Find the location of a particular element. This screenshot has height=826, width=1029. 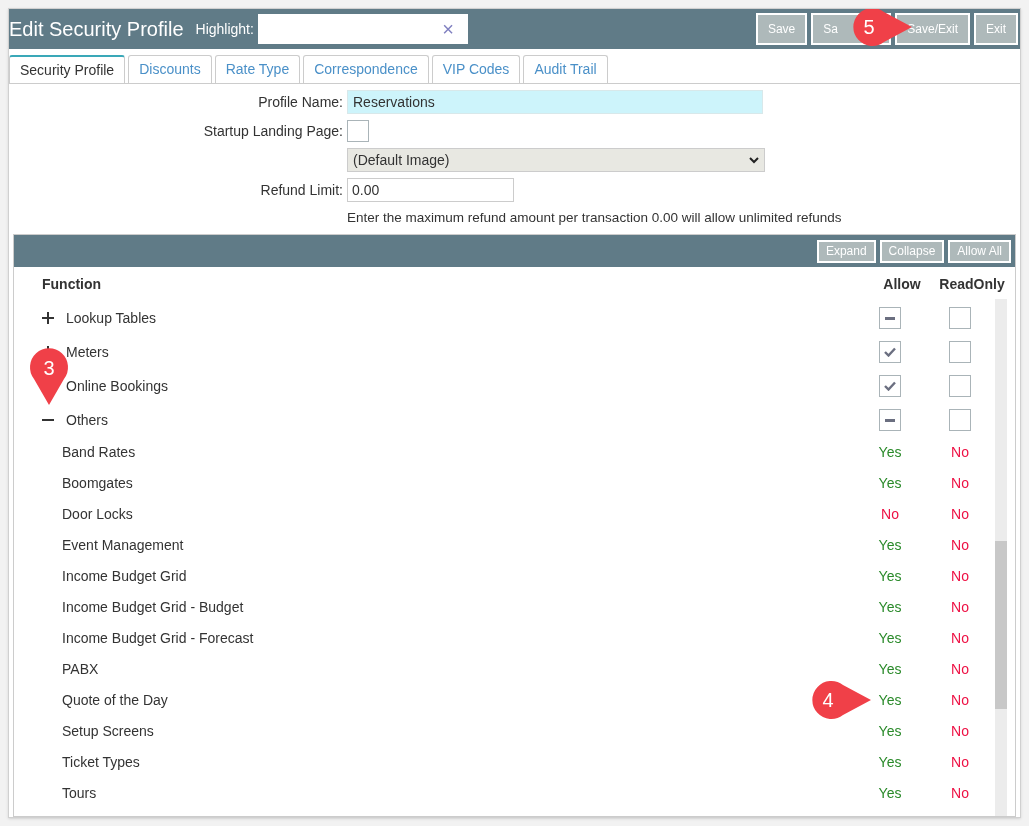

tab: Audit Trail is located at coordinates (565, 69).